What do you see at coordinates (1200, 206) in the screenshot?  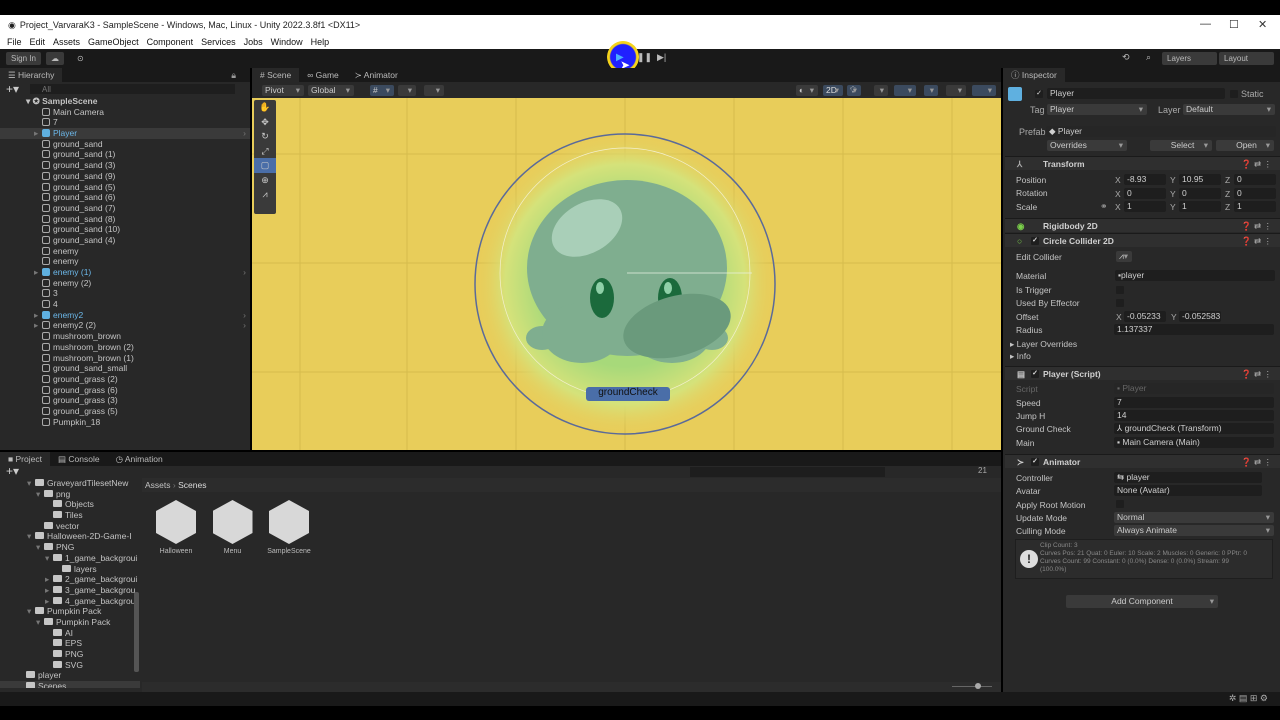 I see `scale-y-input: 1` at bounding box center [1200, 206].